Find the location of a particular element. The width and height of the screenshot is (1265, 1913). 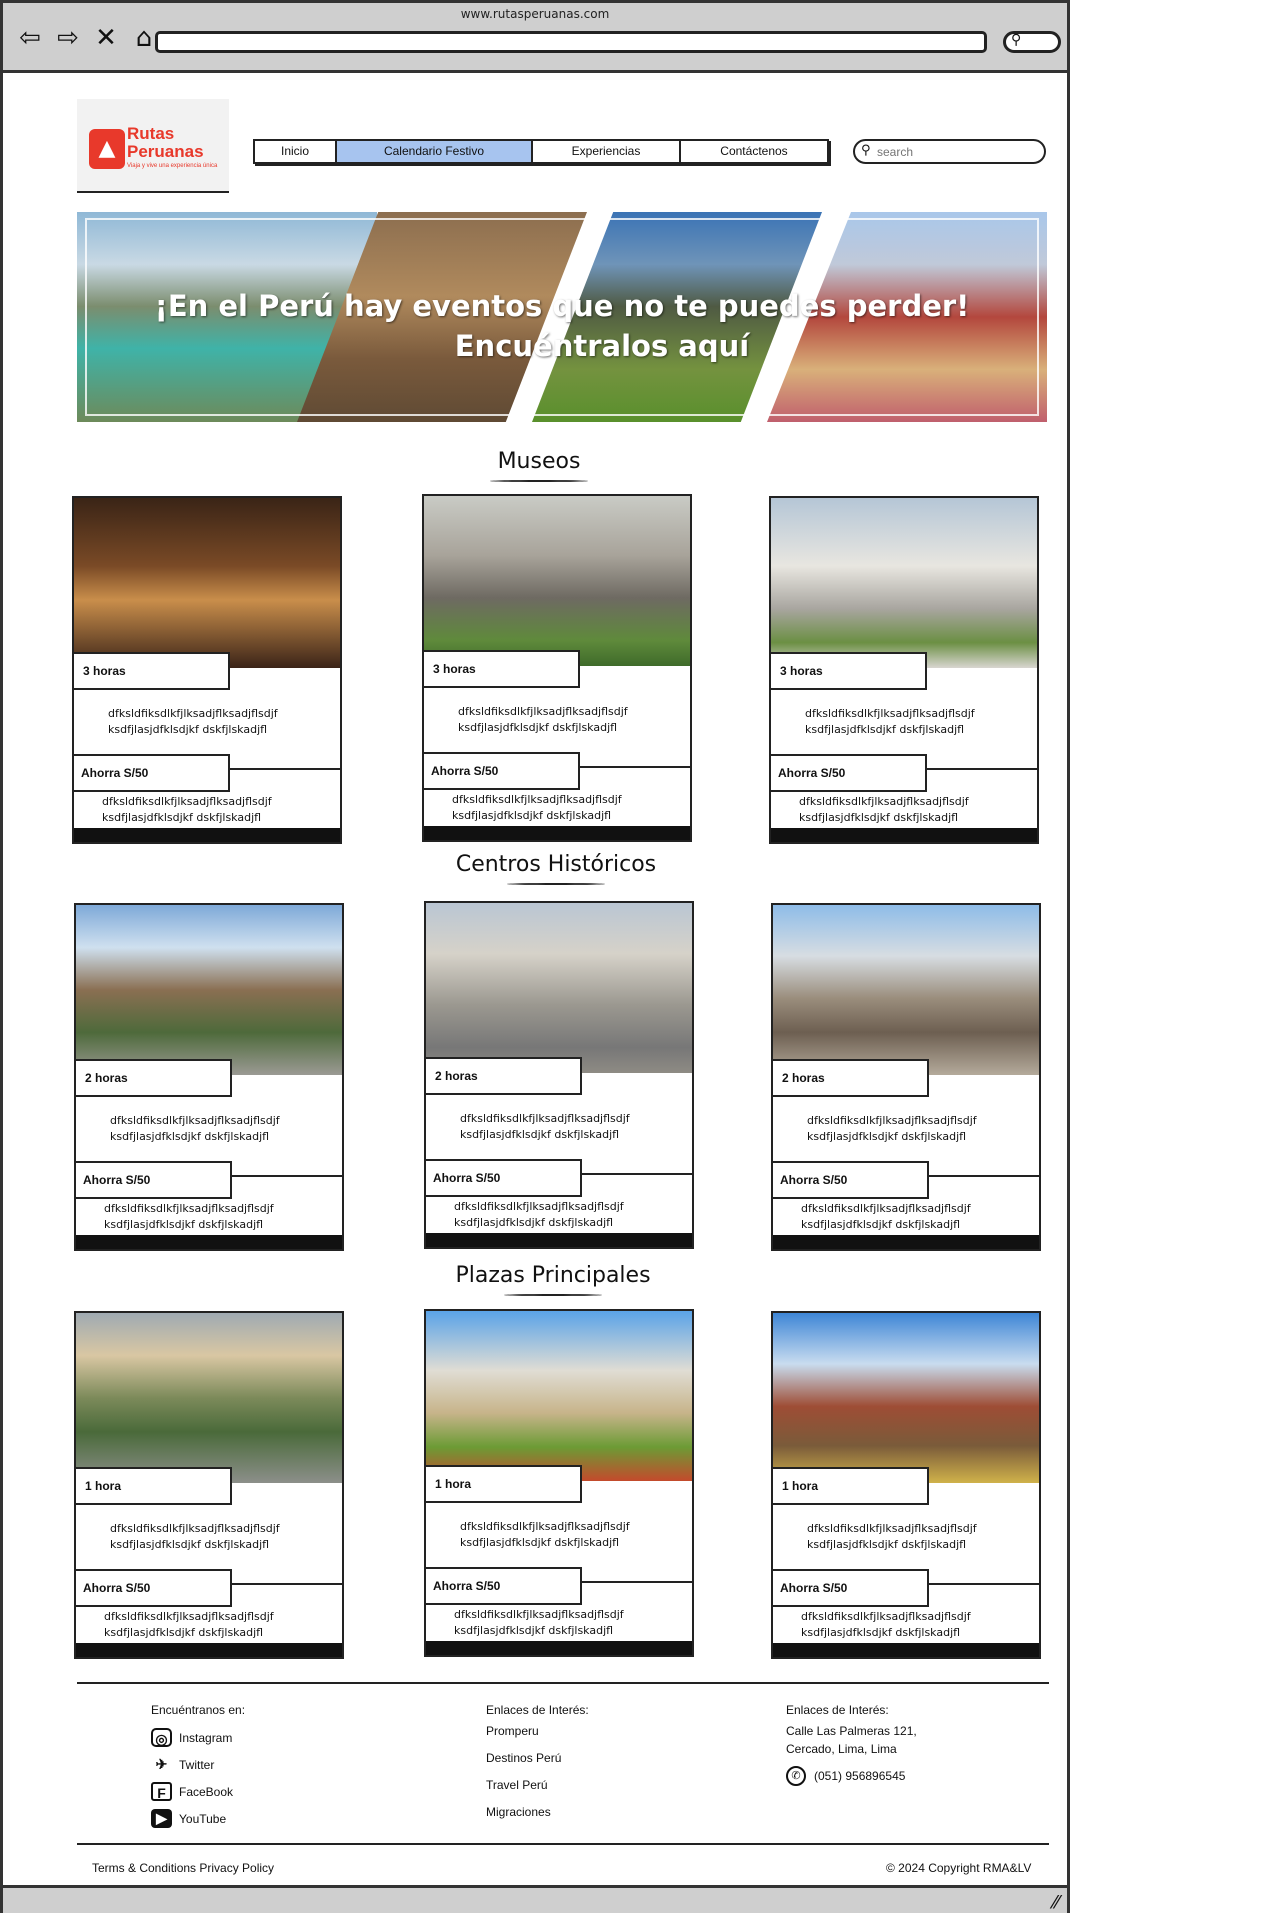

menu-item-calendario-festivo: Calendario Festivo is located at coordinates (435, 151).